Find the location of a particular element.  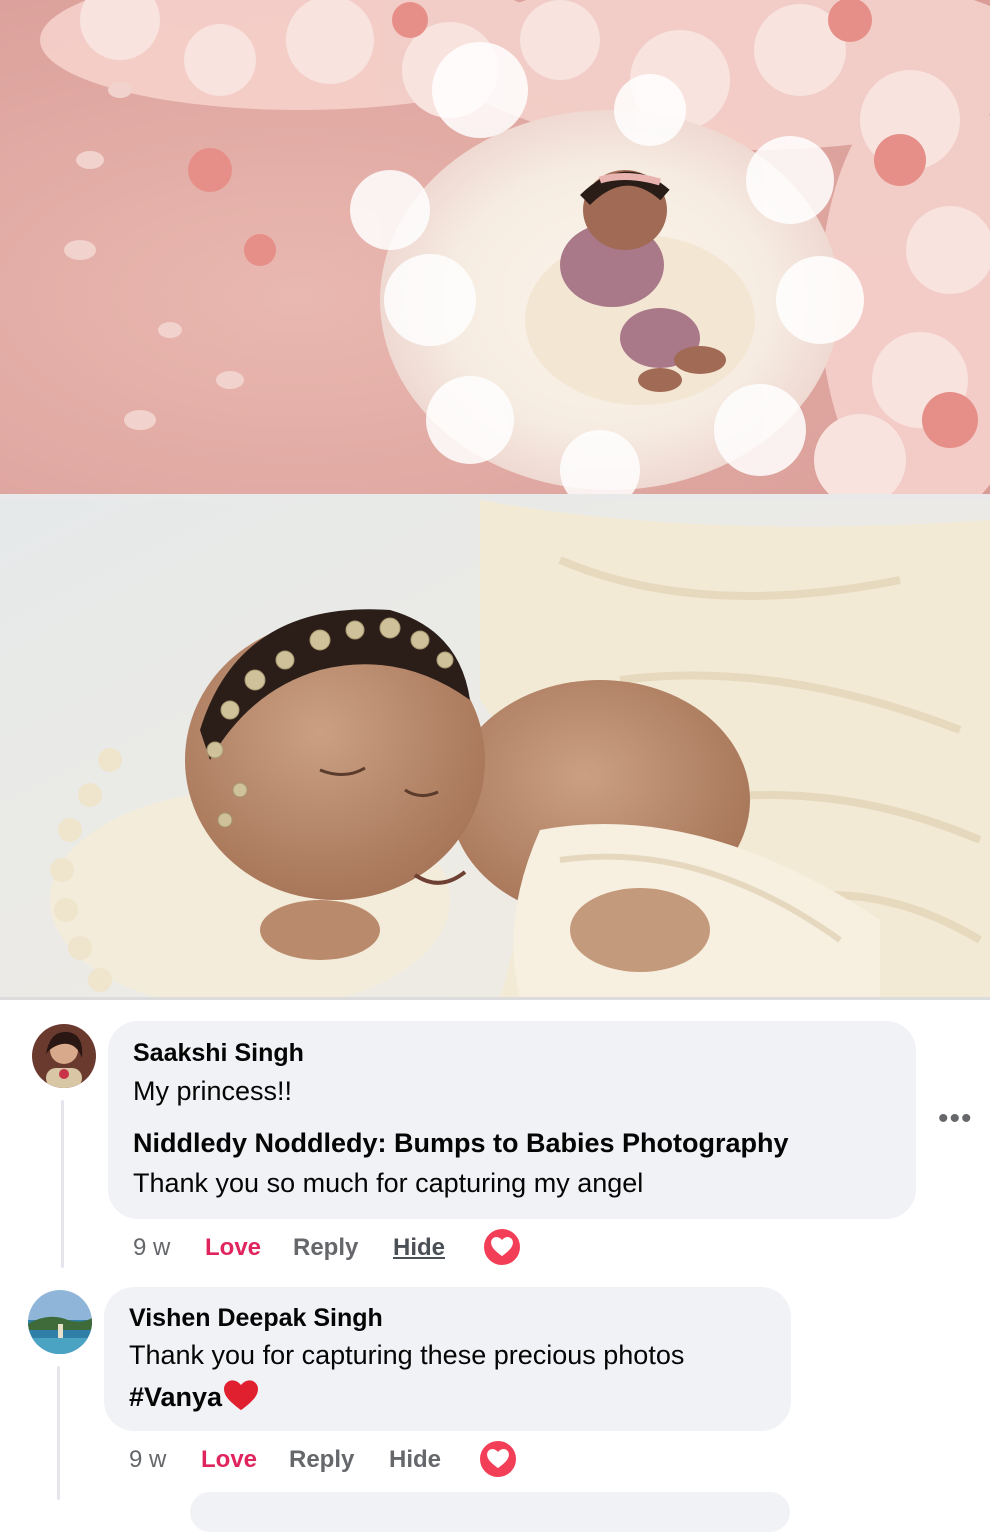

more-options-icon: ••• is located at coordinates (955, 1119).